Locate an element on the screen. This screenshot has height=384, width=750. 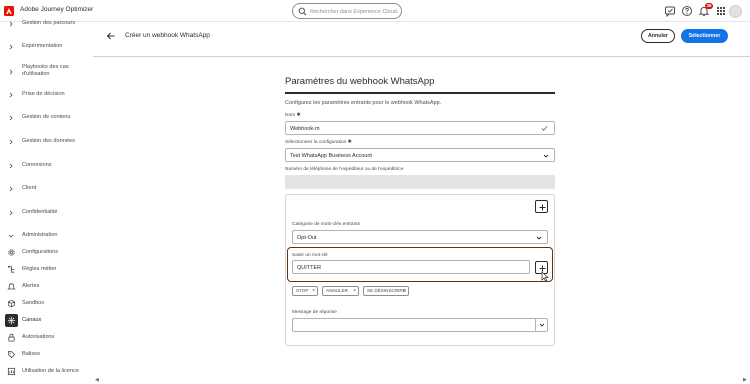
search-icon is located at coordinates (302, 11).